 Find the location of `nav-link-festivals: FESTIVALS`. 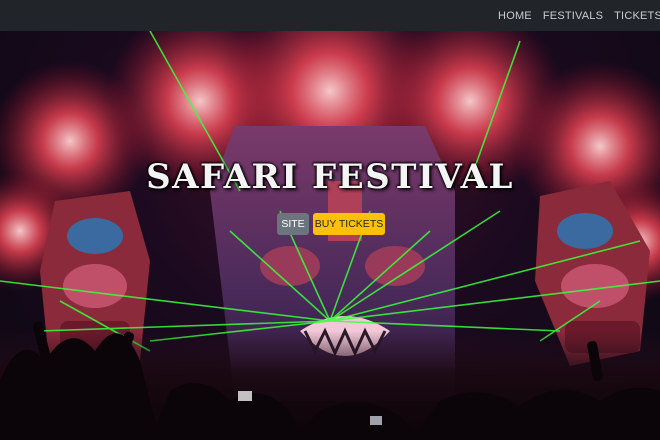

nav-link-festivals: FESTIVALS is located at coordinates (573, 16).